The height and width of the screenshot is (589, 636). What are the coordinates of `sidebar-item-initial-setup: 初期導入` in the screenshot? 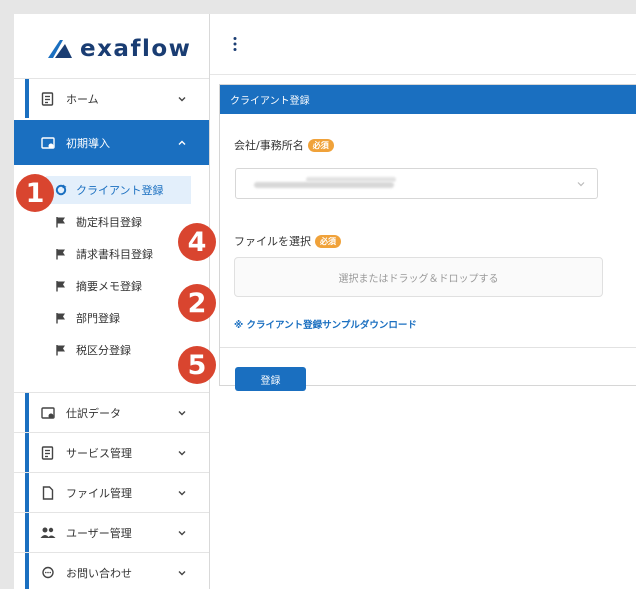 It's located at (111, 142).